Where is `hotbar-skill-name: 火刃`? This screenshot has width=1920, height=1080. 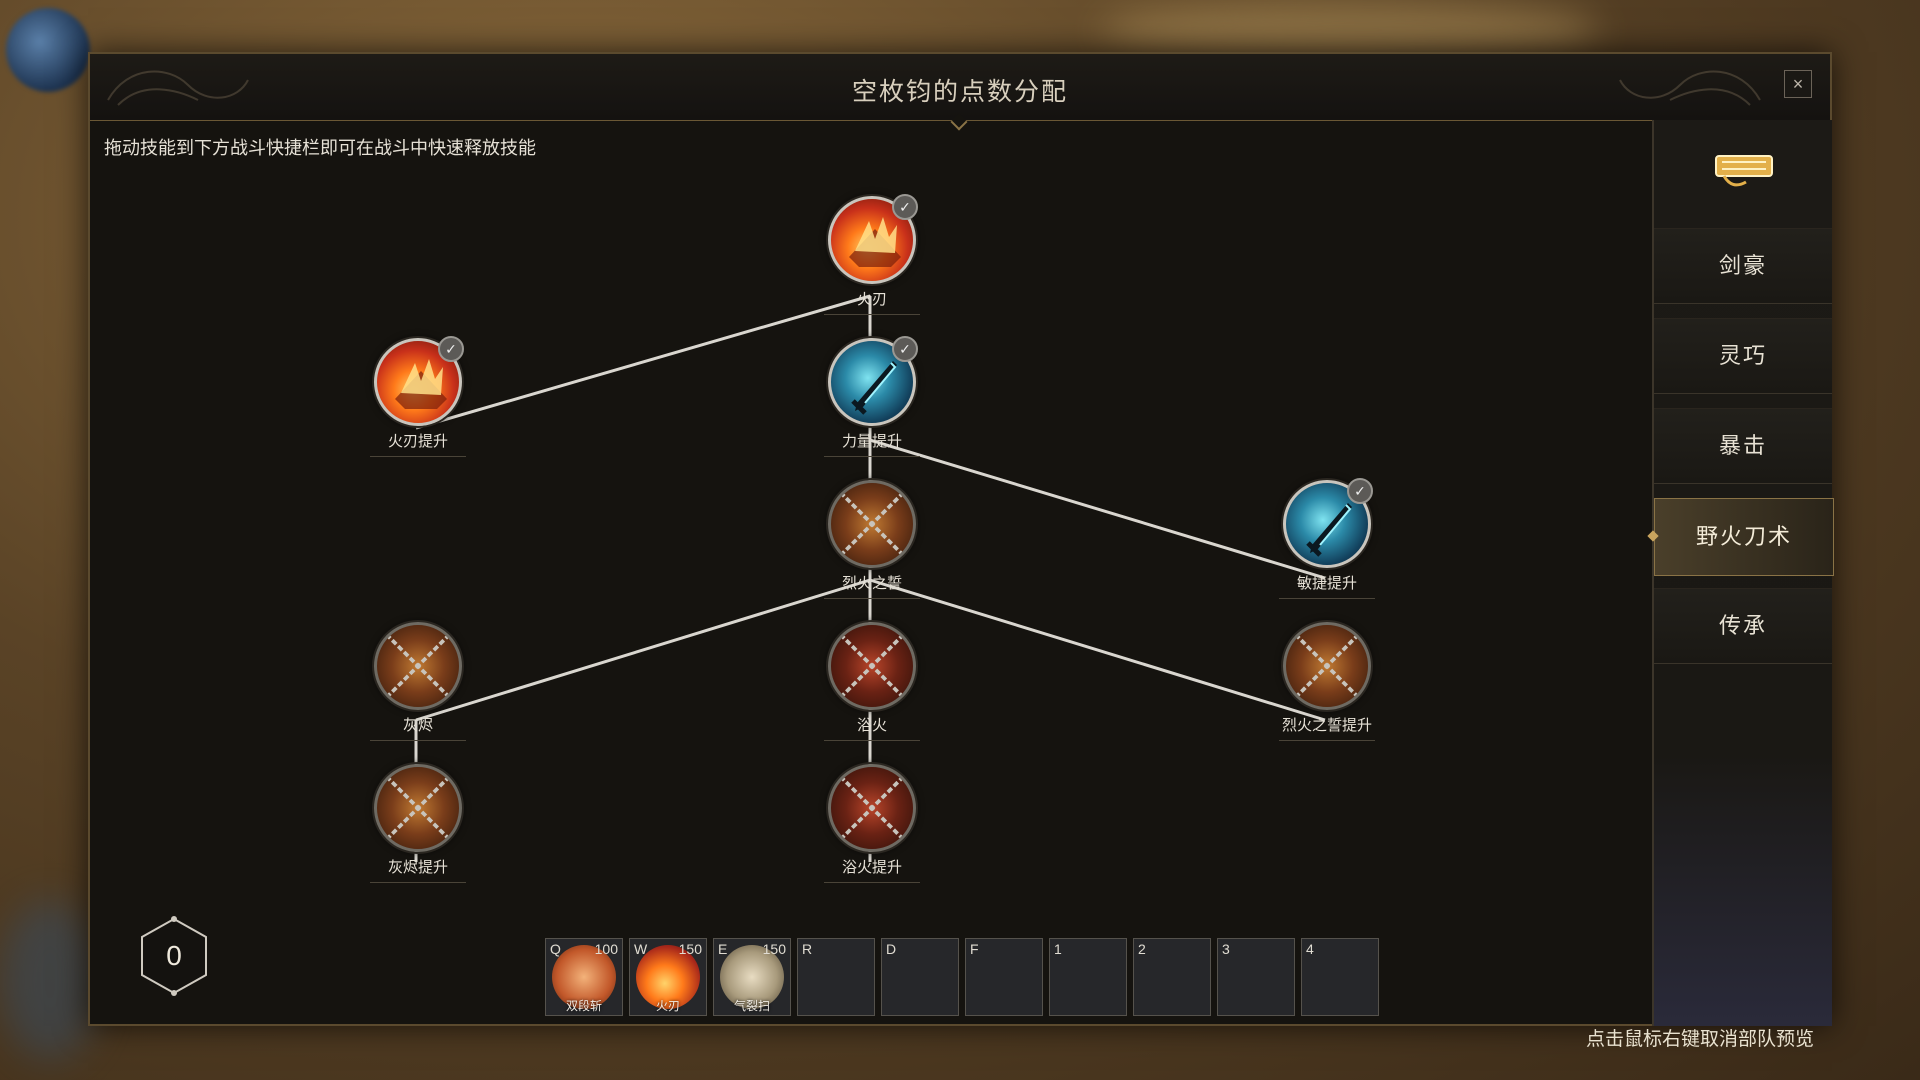
hotbar-skill-name: 火刃 is located at coordinates (667, 1006).